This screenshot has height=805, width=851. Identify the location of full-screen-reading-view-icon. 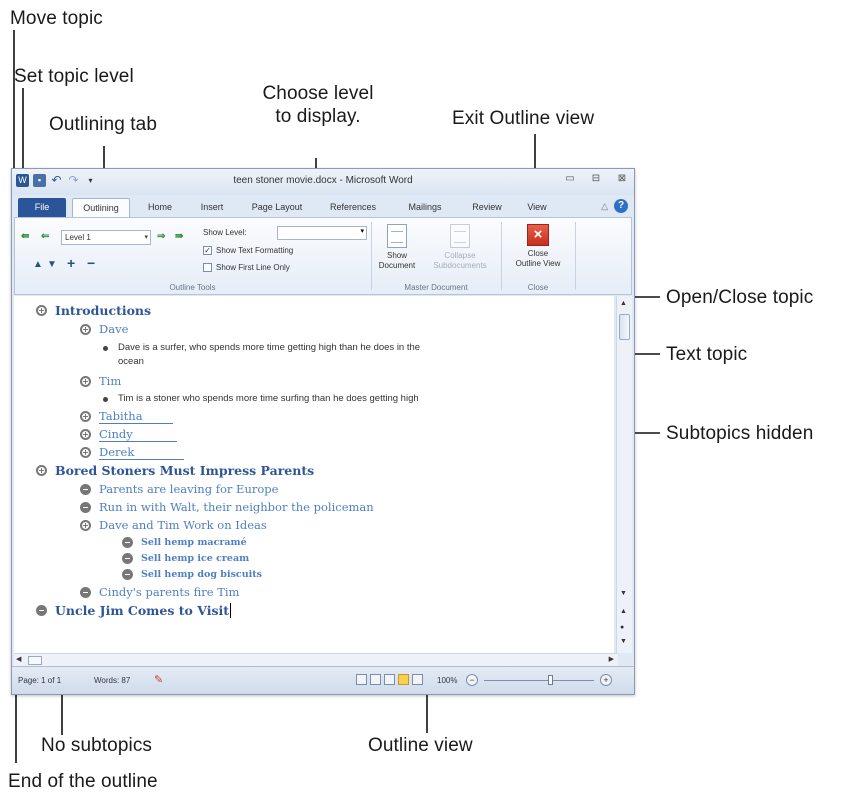
(375, 679).